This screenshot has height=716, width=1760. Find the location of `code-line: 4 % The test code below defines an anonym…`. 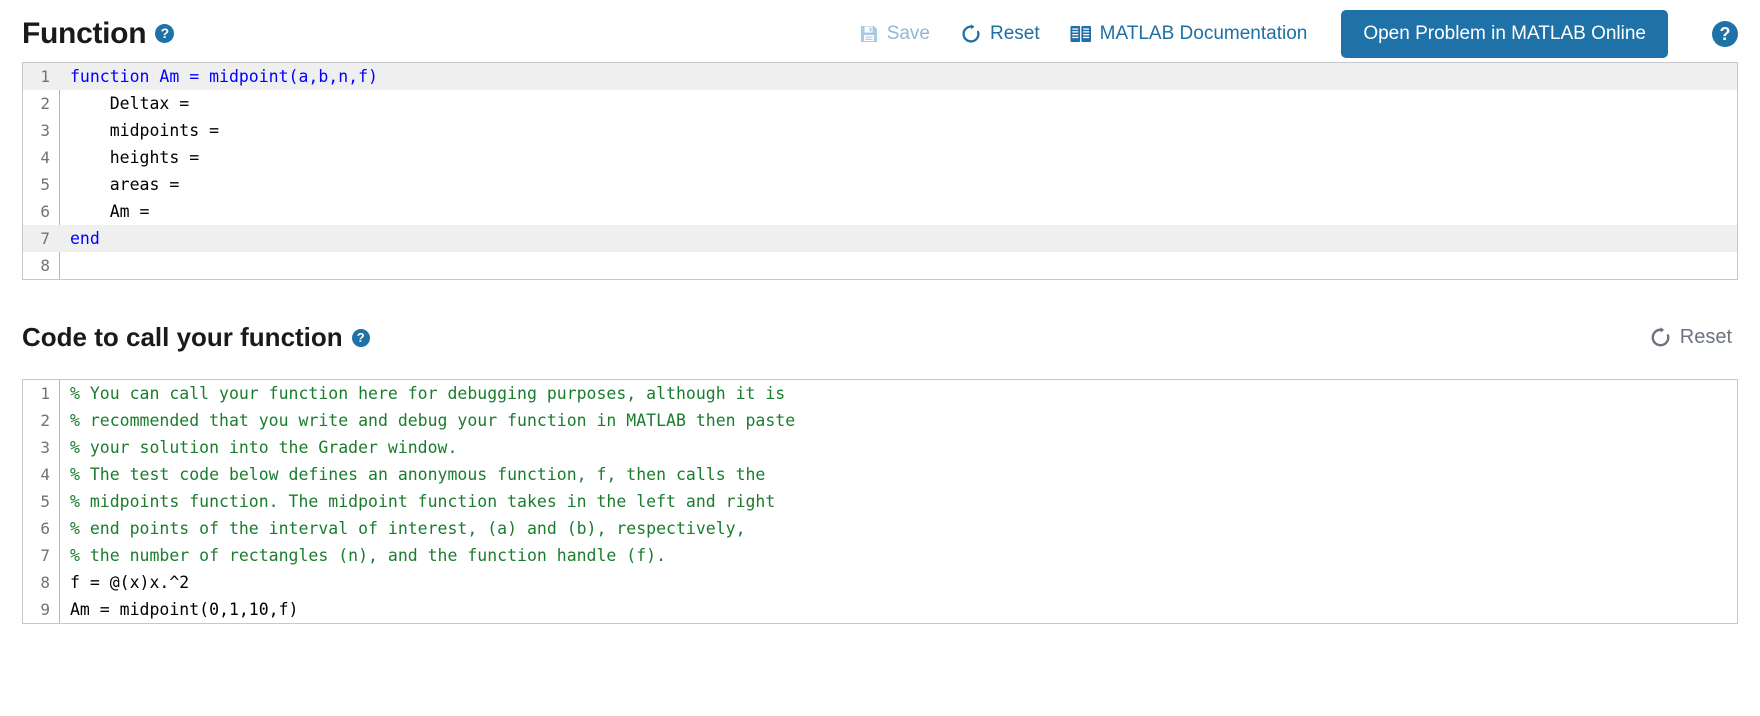

code-line: 4 % The test code below defines an anonym… is located at coordinates (880, 474).